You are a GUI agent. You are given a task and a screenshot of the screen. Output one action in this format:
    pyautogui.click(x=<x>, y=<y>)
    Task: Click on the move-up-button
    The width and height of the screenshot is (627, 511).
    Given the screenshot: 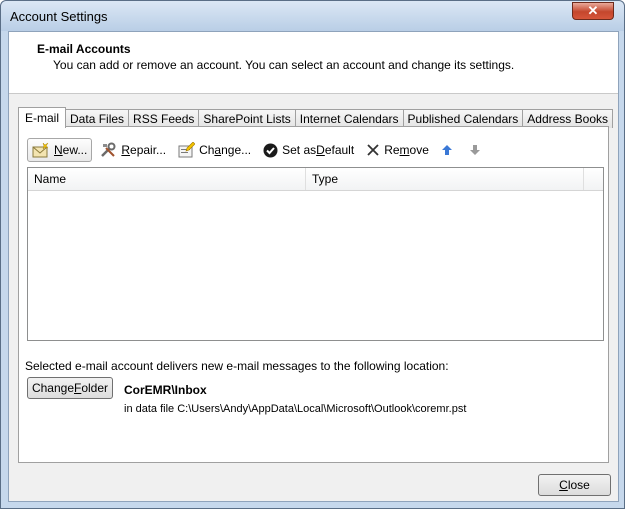 What is the action you would take?
    pyautogui.click(x=449, y=150)
    